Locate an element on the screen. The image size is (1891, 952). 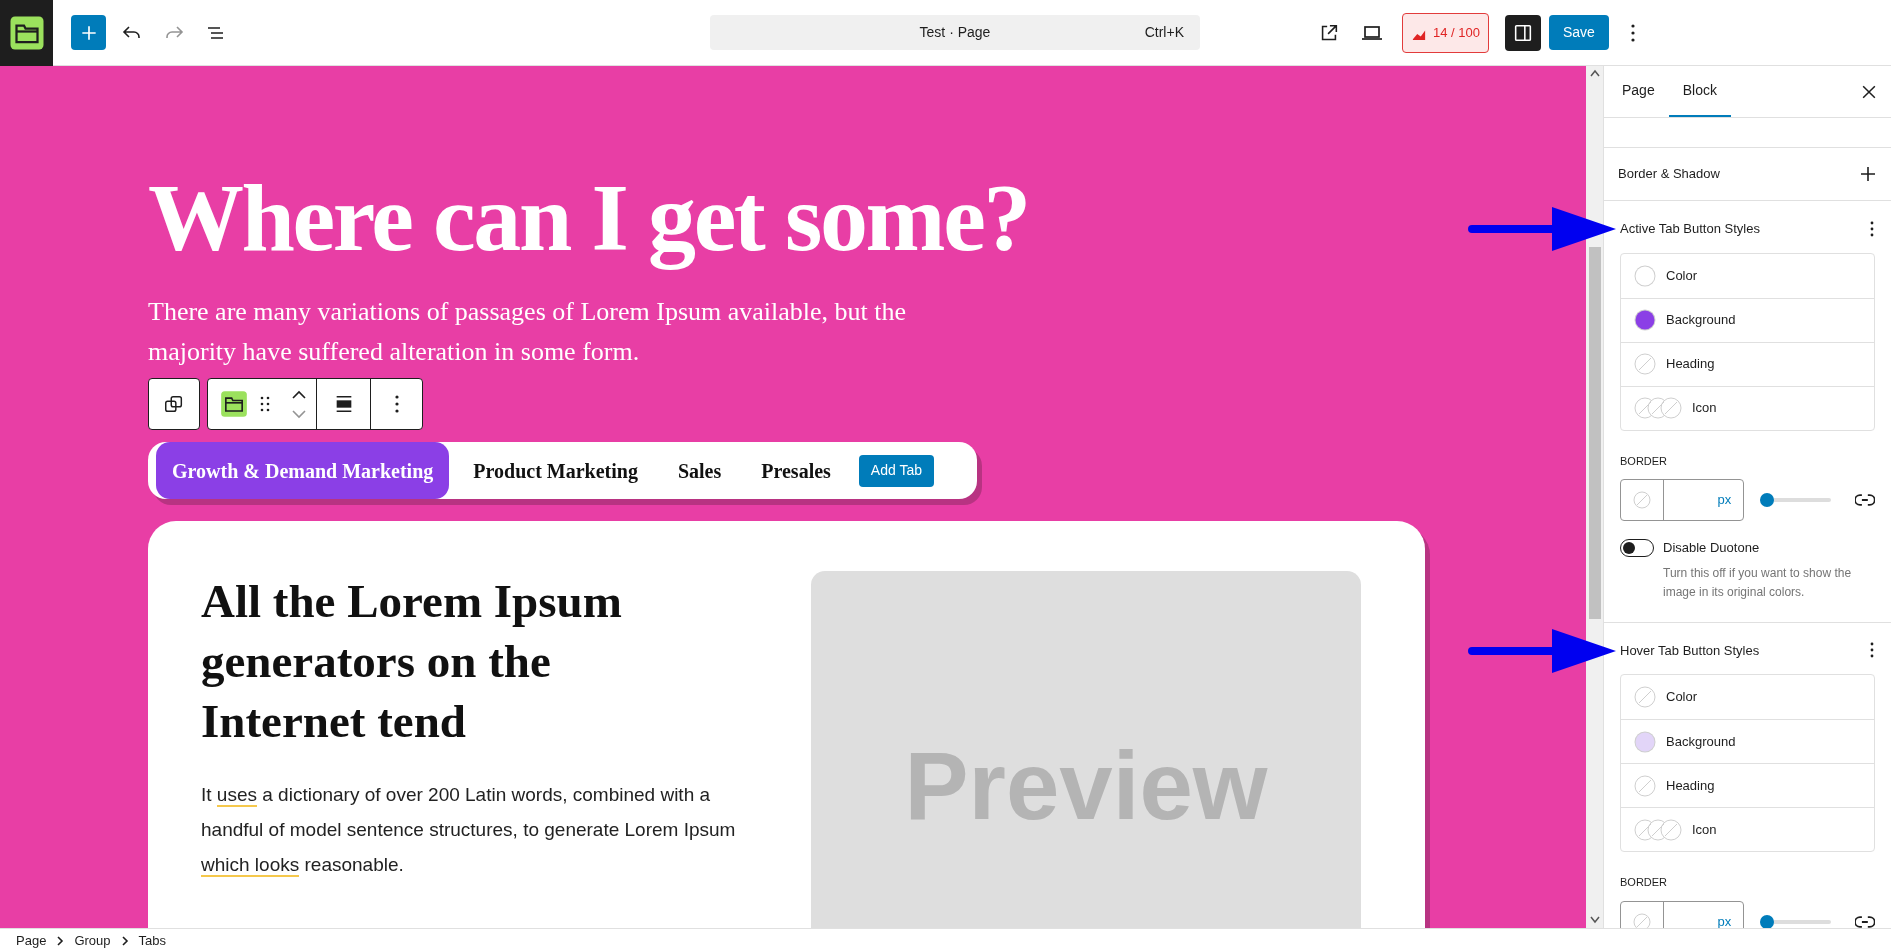
section-title: Border & Shadow is located at coordinates (1738, 174).